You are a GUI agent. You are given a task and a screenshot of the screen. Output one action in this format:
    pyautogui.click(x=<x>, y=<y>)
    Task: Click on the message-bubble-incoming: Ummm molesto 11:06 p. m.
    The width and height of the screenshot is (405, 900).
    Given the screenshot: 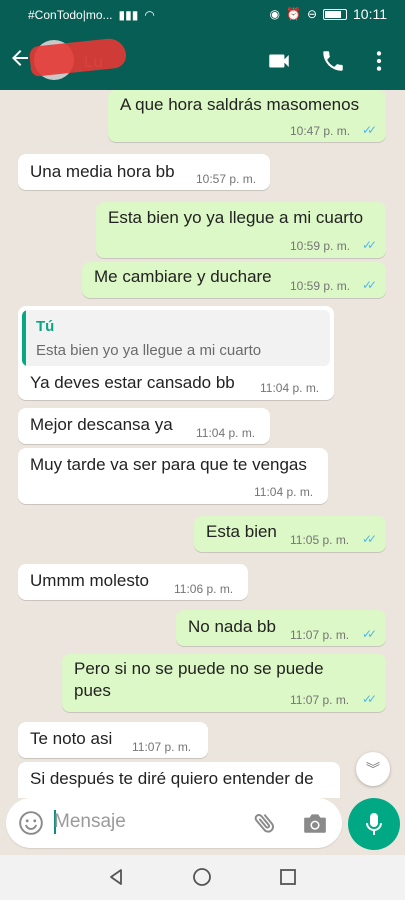 What is the action you would take?
    pyautogui.click(x=133, y=582)
    